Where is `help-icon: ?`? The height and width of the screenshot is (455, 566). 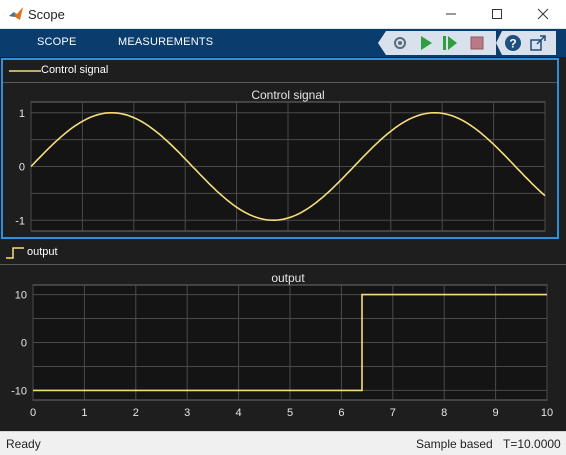
help-icon: ? is located at coordinates (513, 43).